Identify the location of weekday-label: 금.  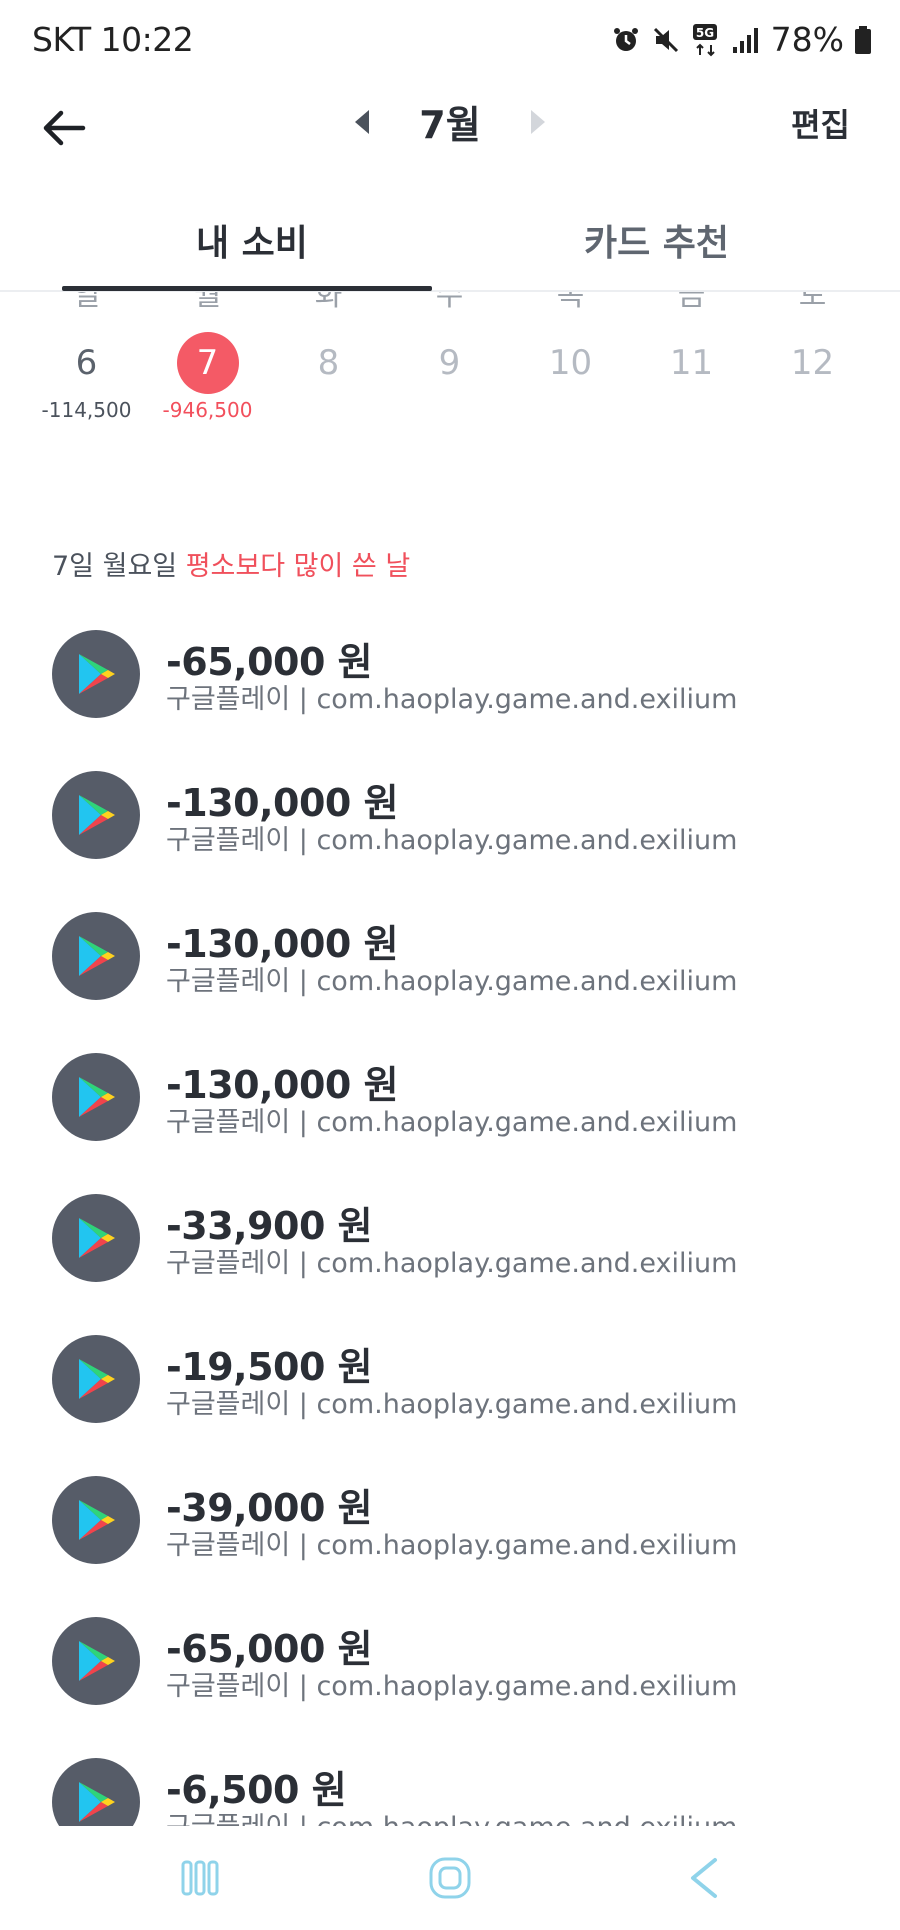
(691, 302).